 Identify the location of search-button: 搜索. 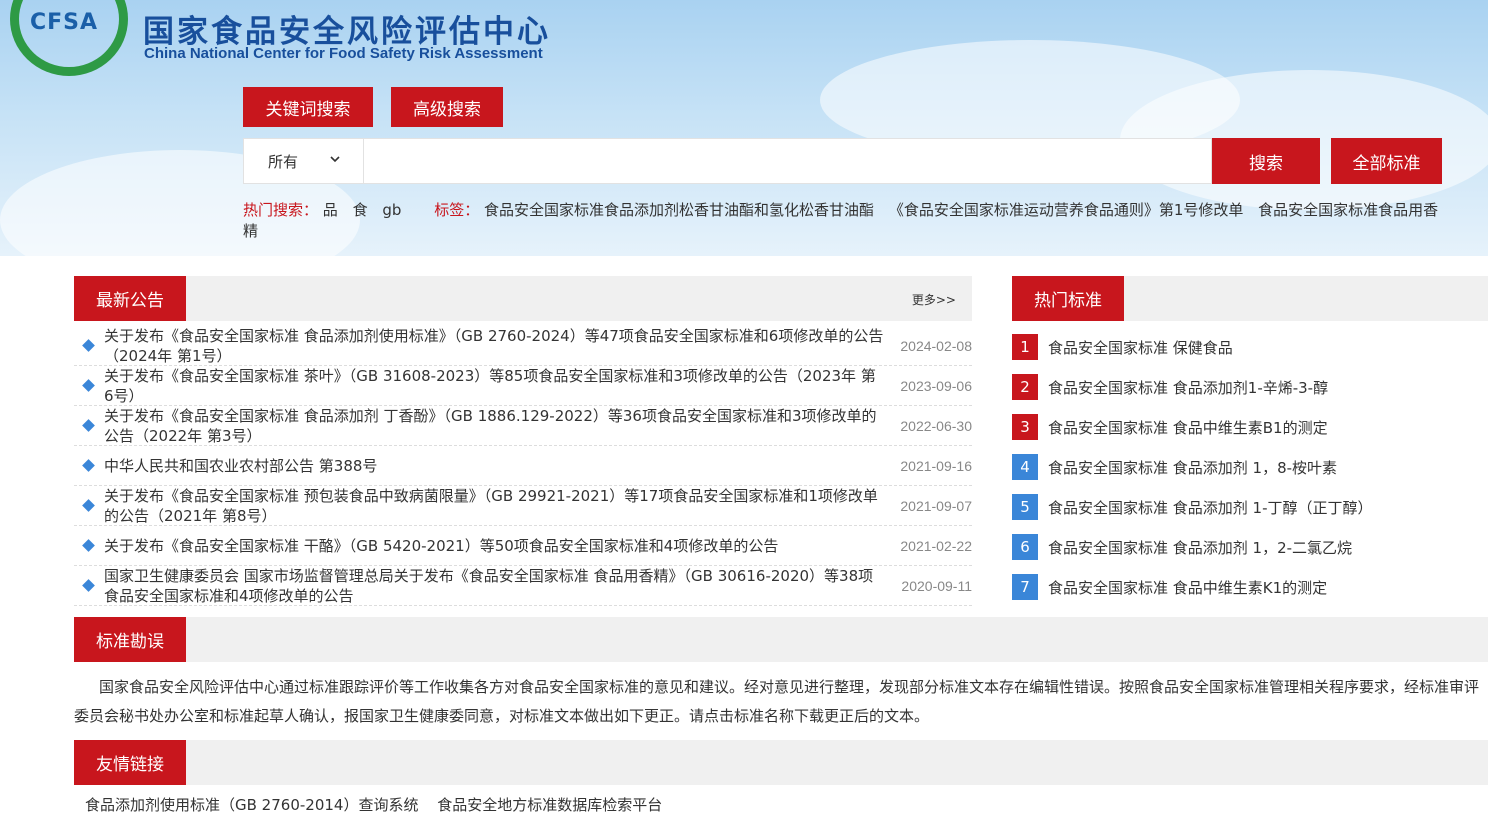
(1266, 161).